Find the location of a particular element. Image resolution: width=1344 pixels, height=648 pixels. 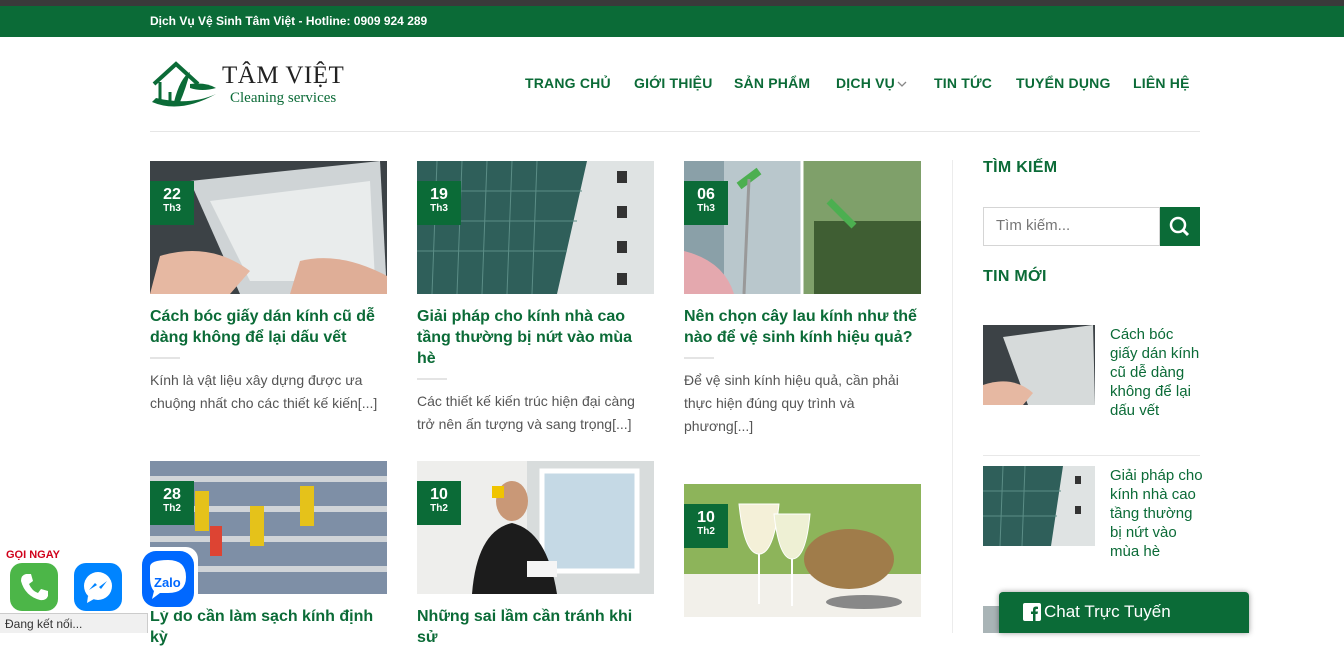

post-title: Lý do cần làm sạch kính định kỳ is located at coordinates (268, 627).